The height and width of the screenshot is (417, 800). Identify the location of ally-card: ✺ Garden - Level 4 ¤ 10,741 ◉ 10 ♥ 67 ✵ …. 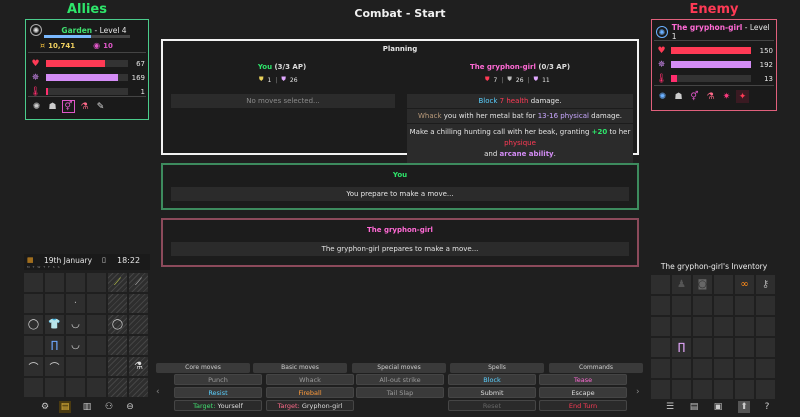
(87, 69).